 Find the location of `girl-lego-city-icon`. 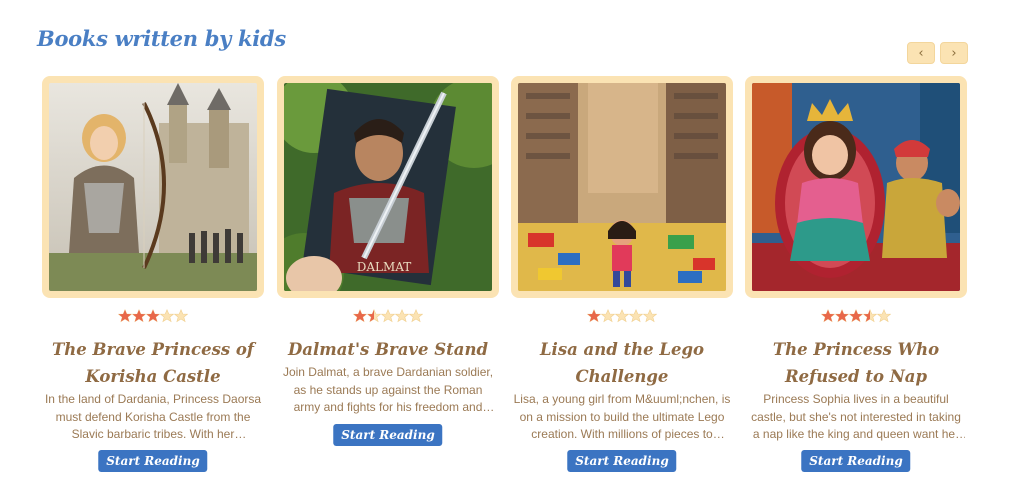

girl-lego-city-icon is located at coordinates (622, 187).